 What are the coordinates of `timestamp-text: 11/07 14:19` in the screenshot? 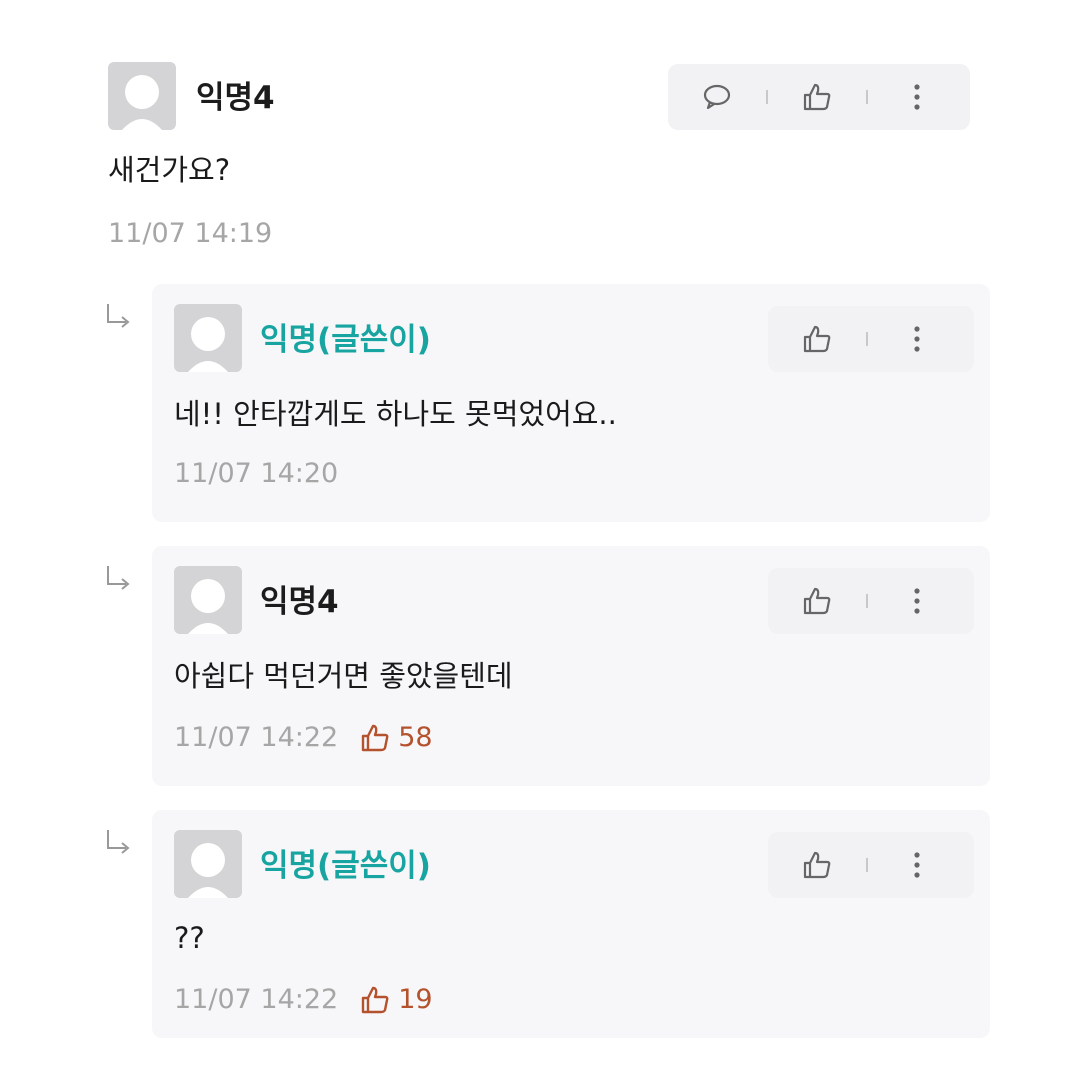 It's located at (190, 233).